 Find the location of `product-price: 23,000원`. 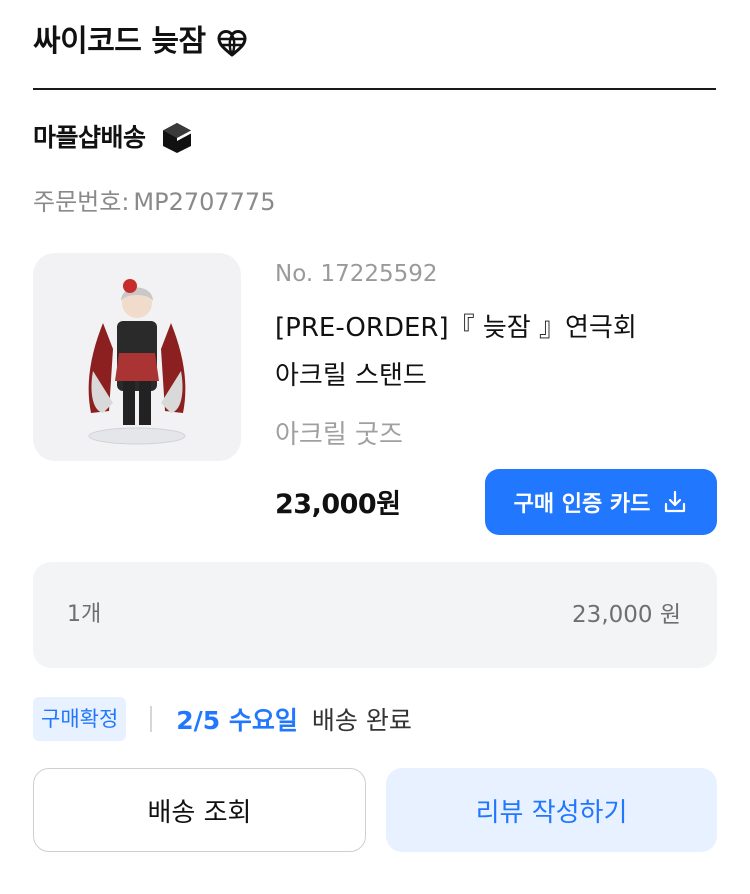

product-price: 23,000원 is located at coordinates (338, 504).